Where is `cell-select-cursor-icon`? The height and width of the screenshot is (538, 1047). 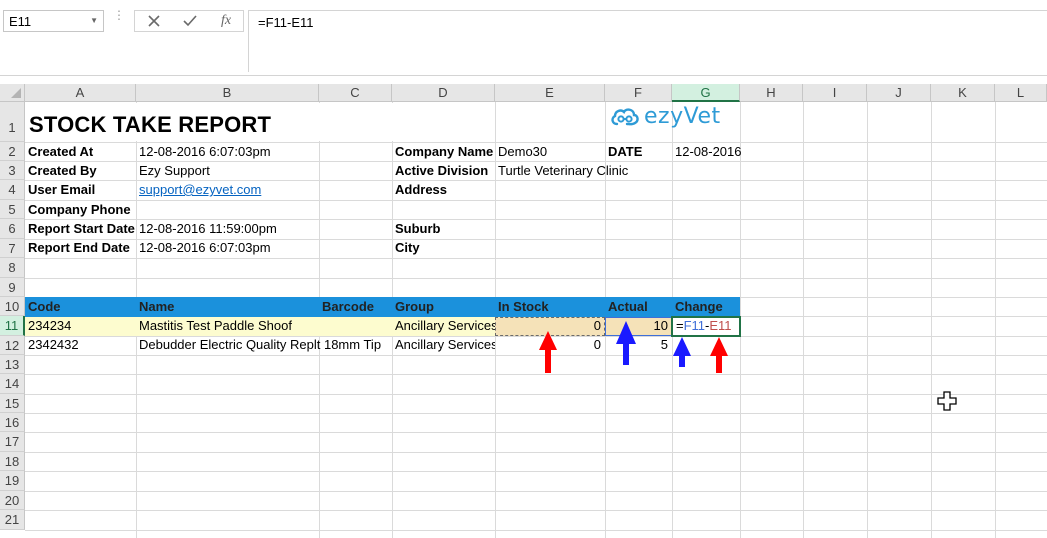
cell-select-cursor-icon is located at coordinates (947, 401).